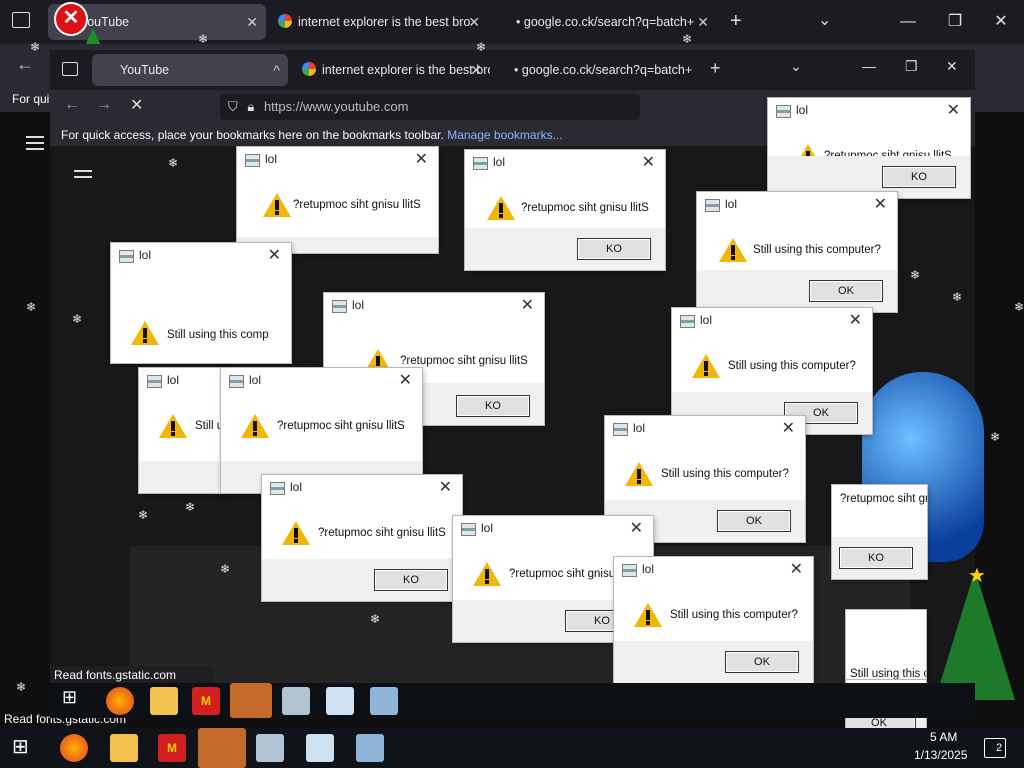 The height and width of the screenshot is (768, 1024). What do you see at coordinates (209, 426) in the screenshot?
I see `dialog-message: Still u` at bounding box center [209, 426].